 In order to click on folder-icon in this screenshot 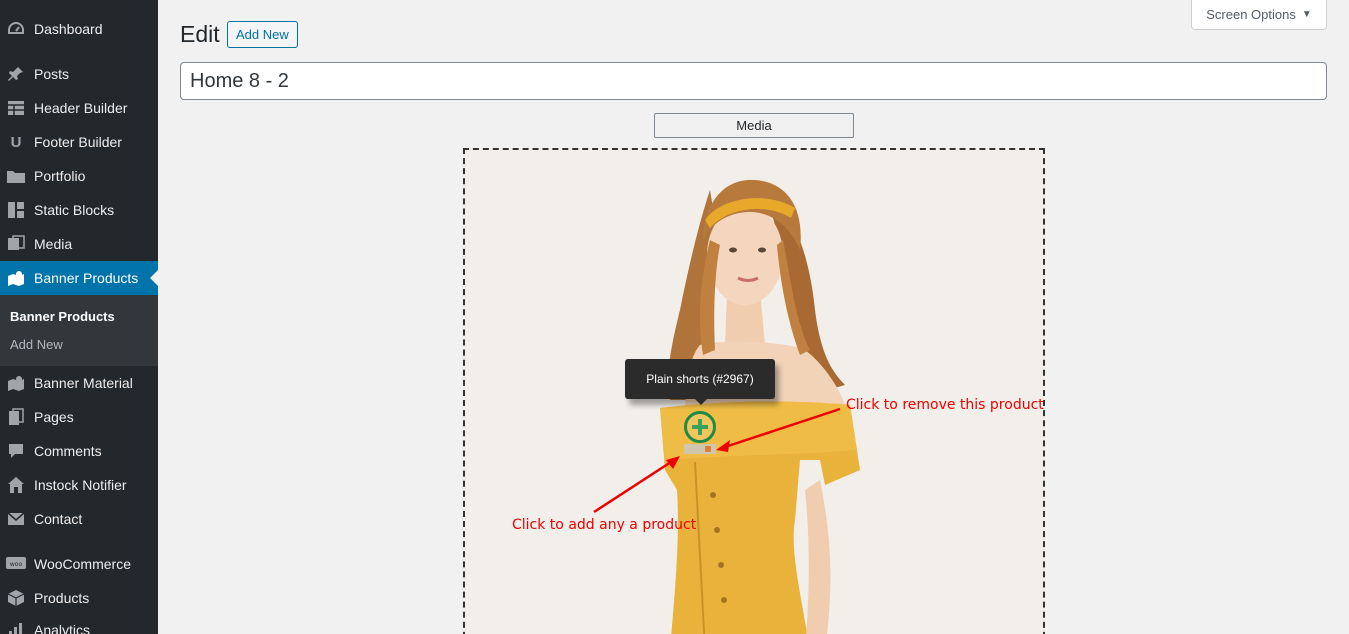, I will do `click(16, 176)`.